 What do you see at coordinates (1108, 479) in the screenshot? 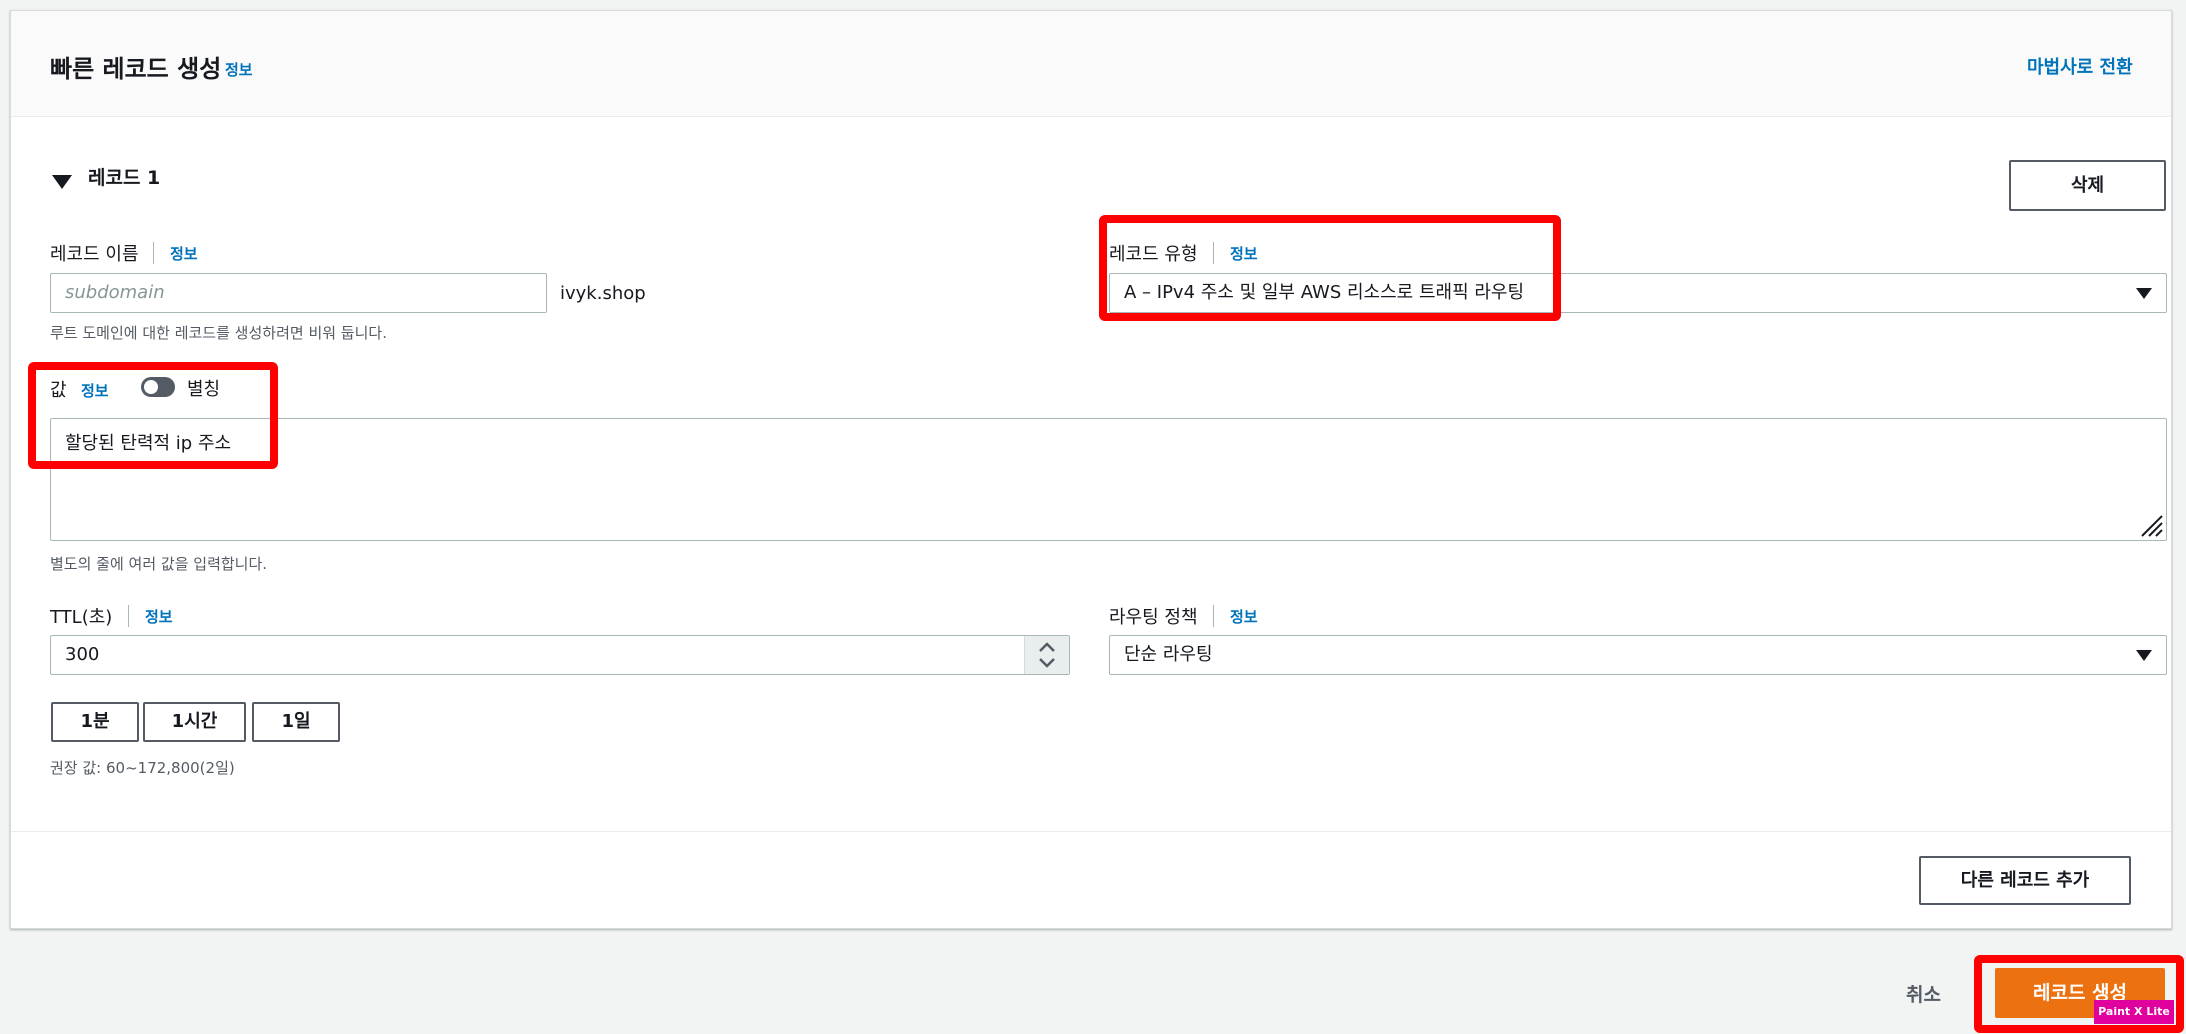
I see `value-textarea: 할당된 탄력적 ip 주소` at bounding box center [1108, 479].